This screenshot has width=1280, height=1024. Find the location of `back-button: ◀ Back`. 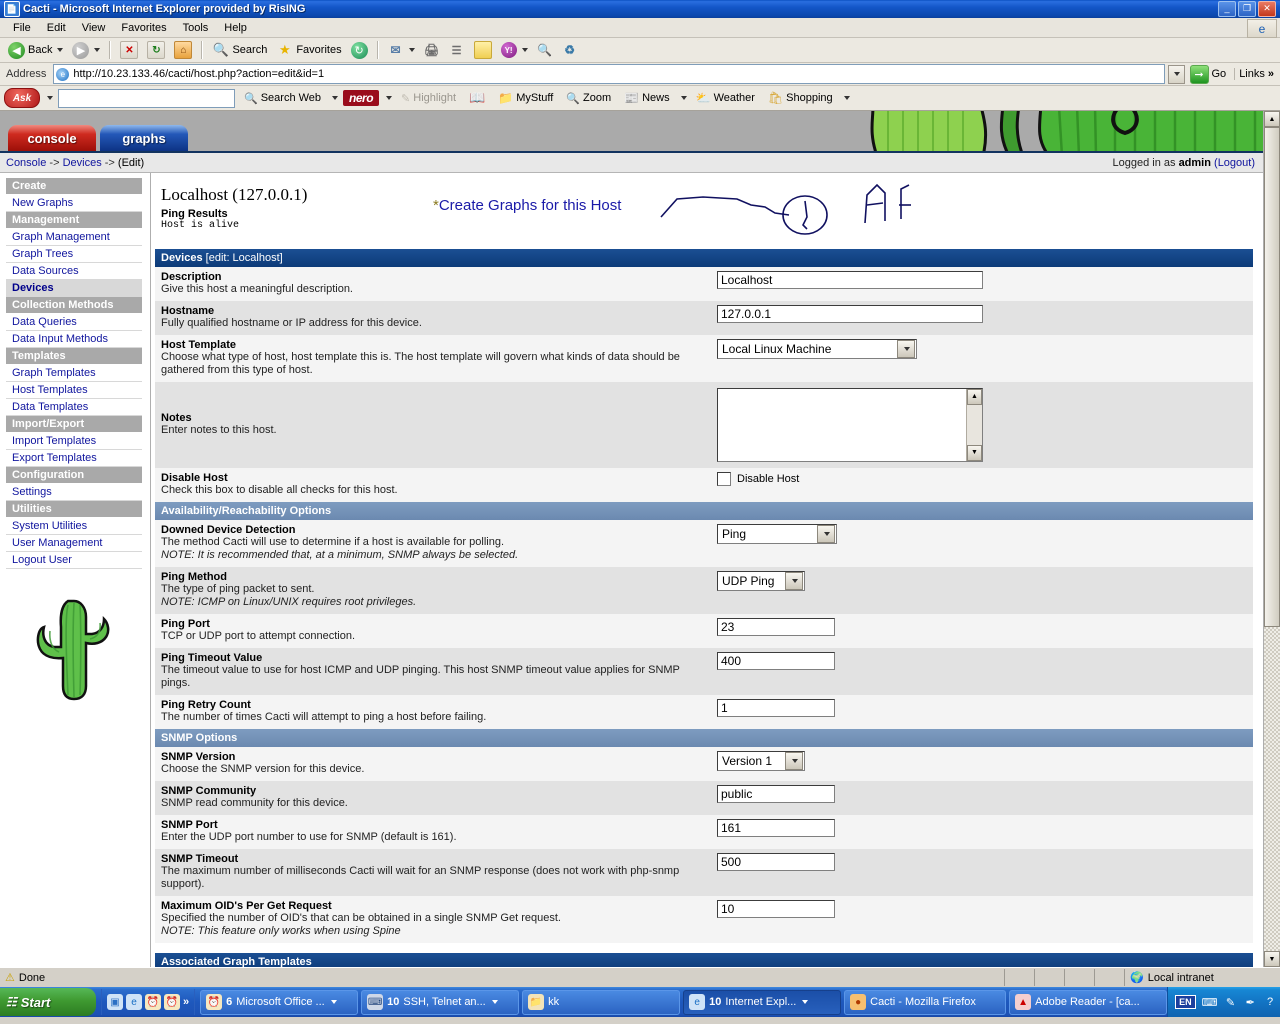

back-button: ◀ Back is located at coordinates (35, 50).